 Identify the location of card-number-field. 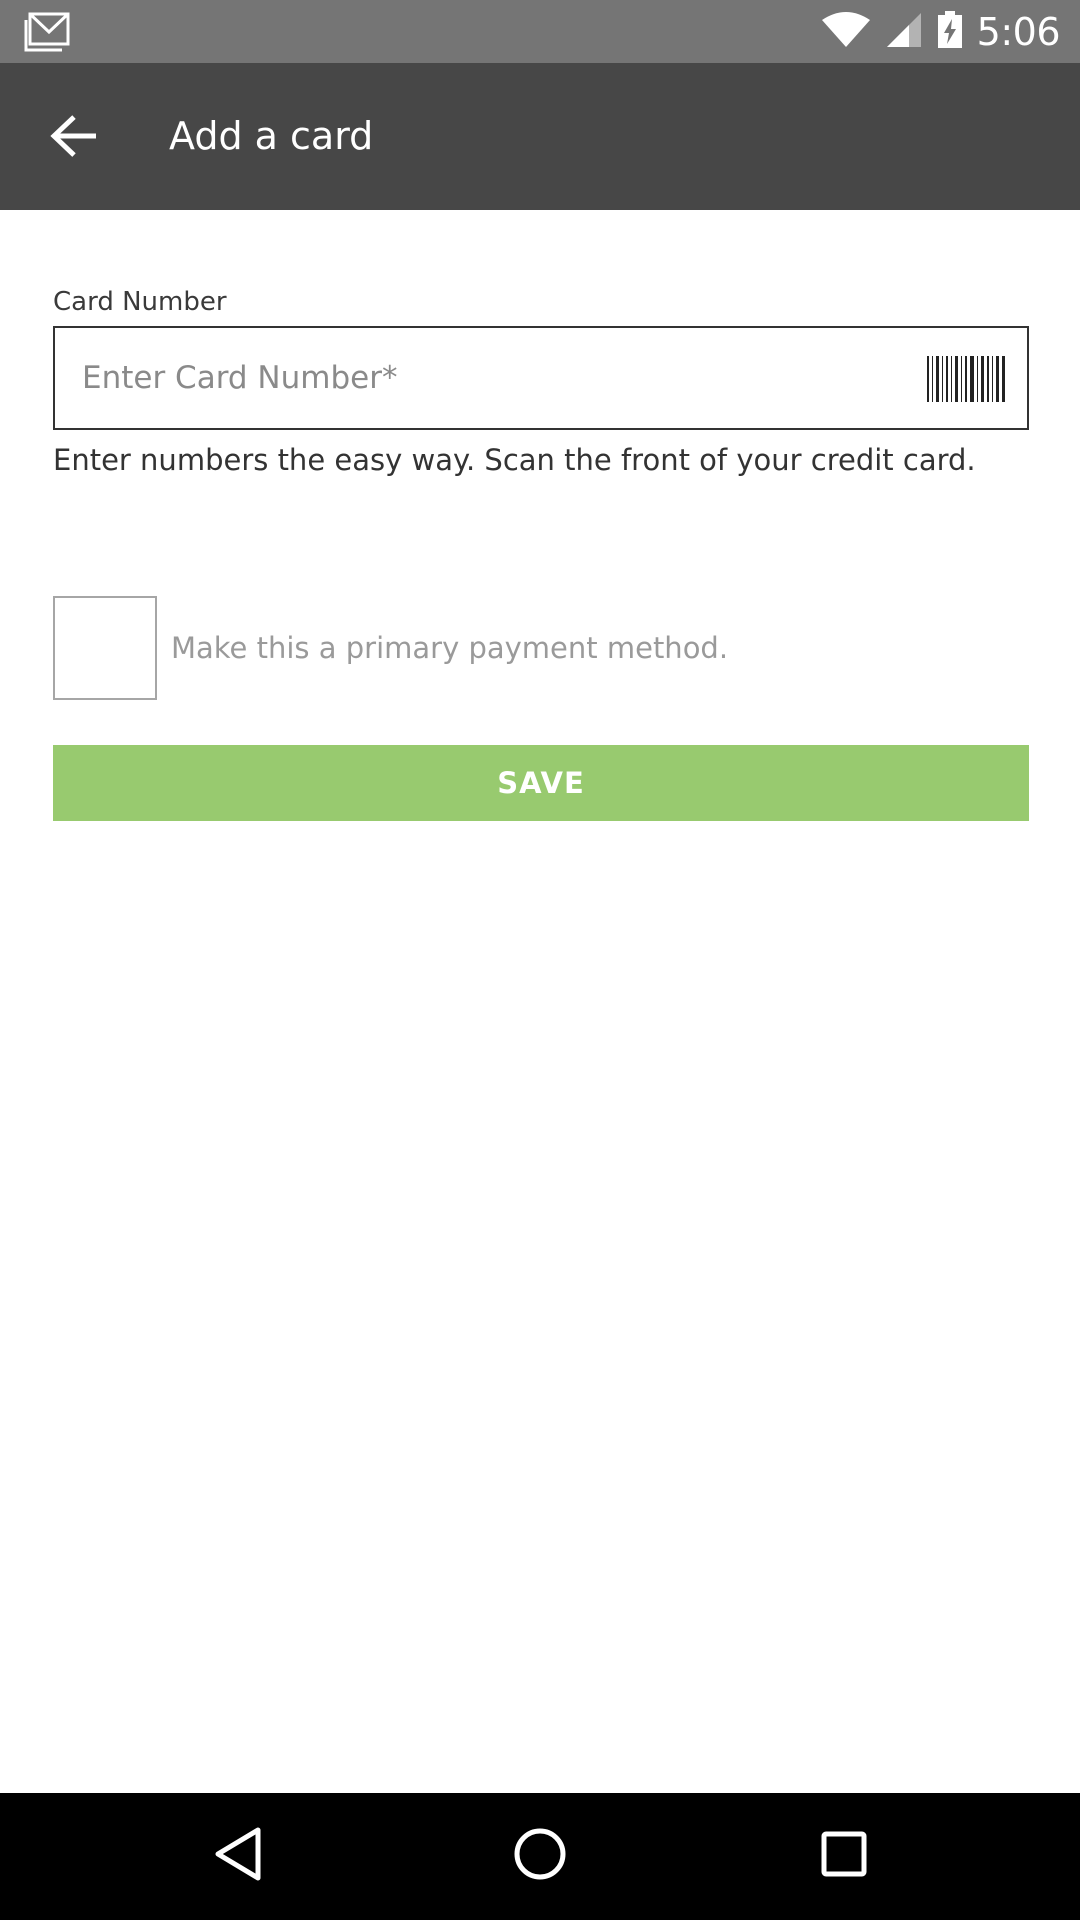
(541, 378).